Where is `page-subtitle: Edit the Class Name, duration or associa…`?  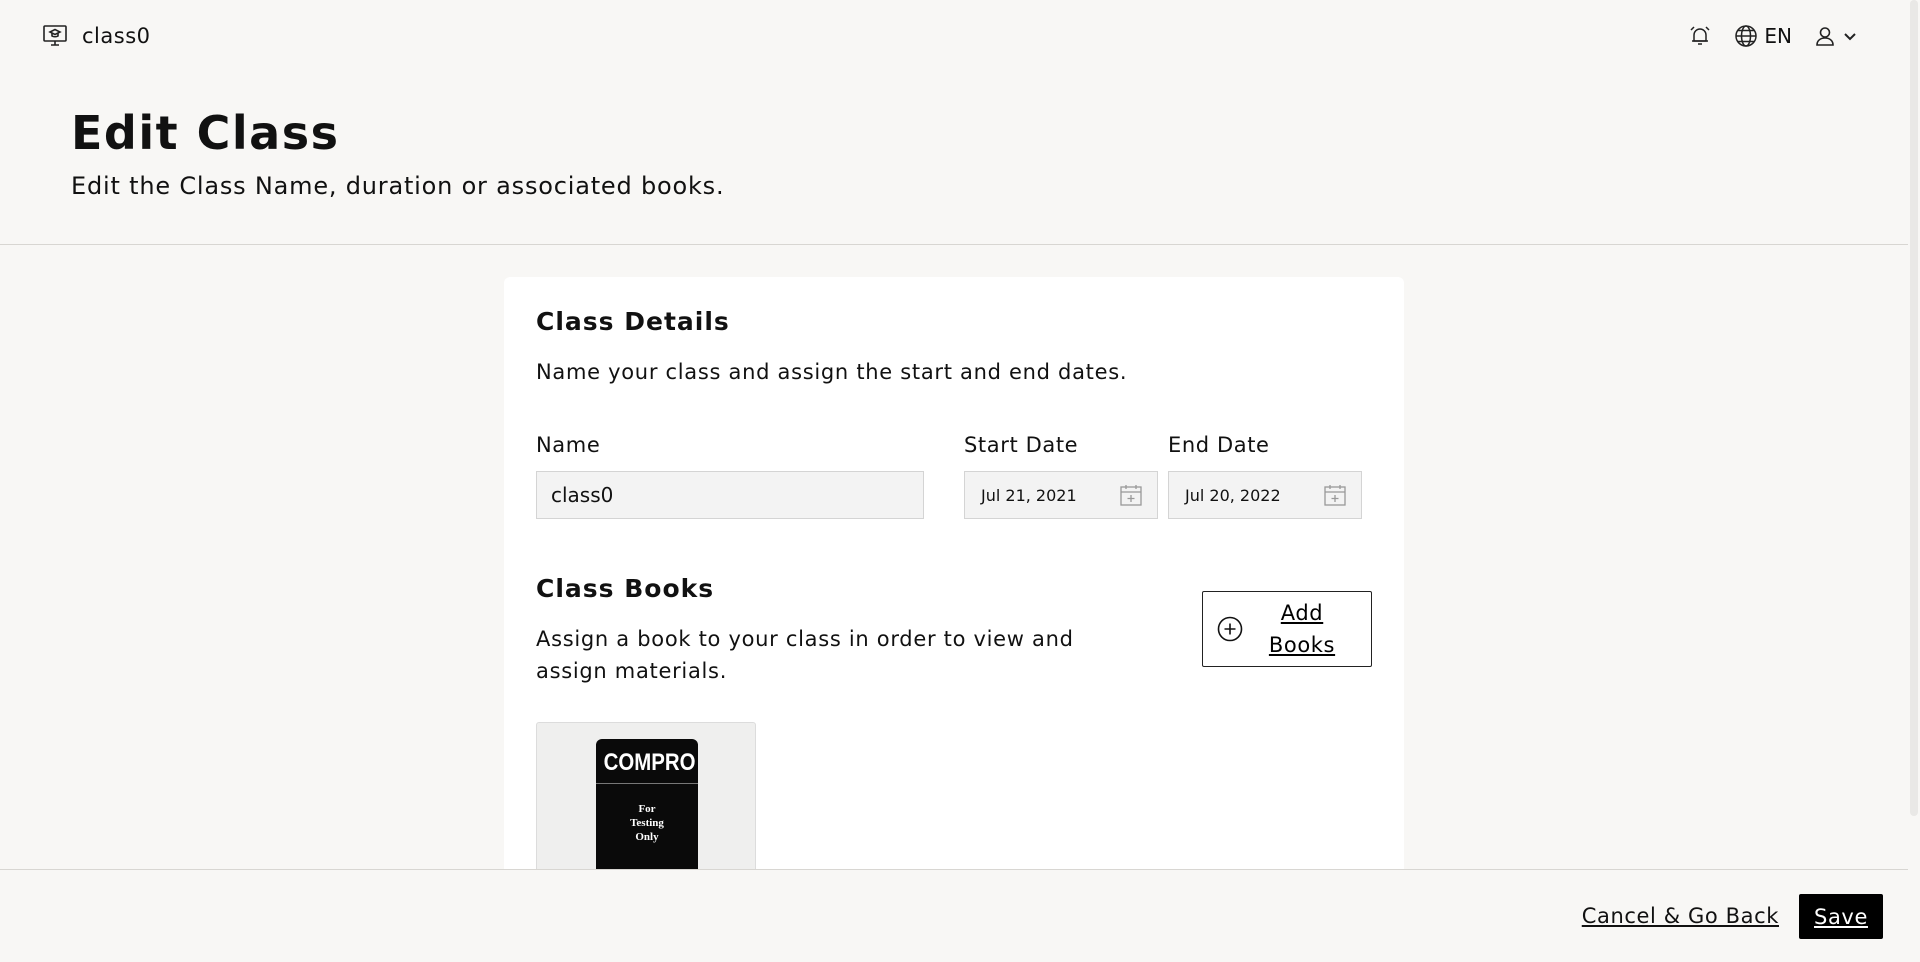
page-subtitle: Edit the Class Name, duration or associa… is located at coordinates (398, 186).